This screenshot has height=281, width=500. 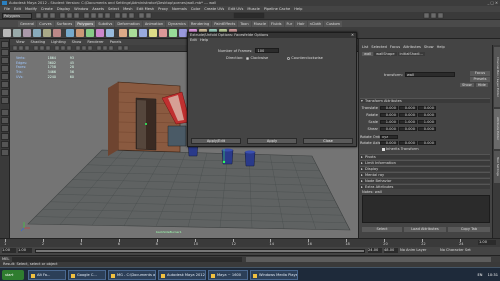 What do you see at coordinates (395, 47) in the screenshot?
I see `ae-menu-focus: Focus` at bounding box center [395, 47].